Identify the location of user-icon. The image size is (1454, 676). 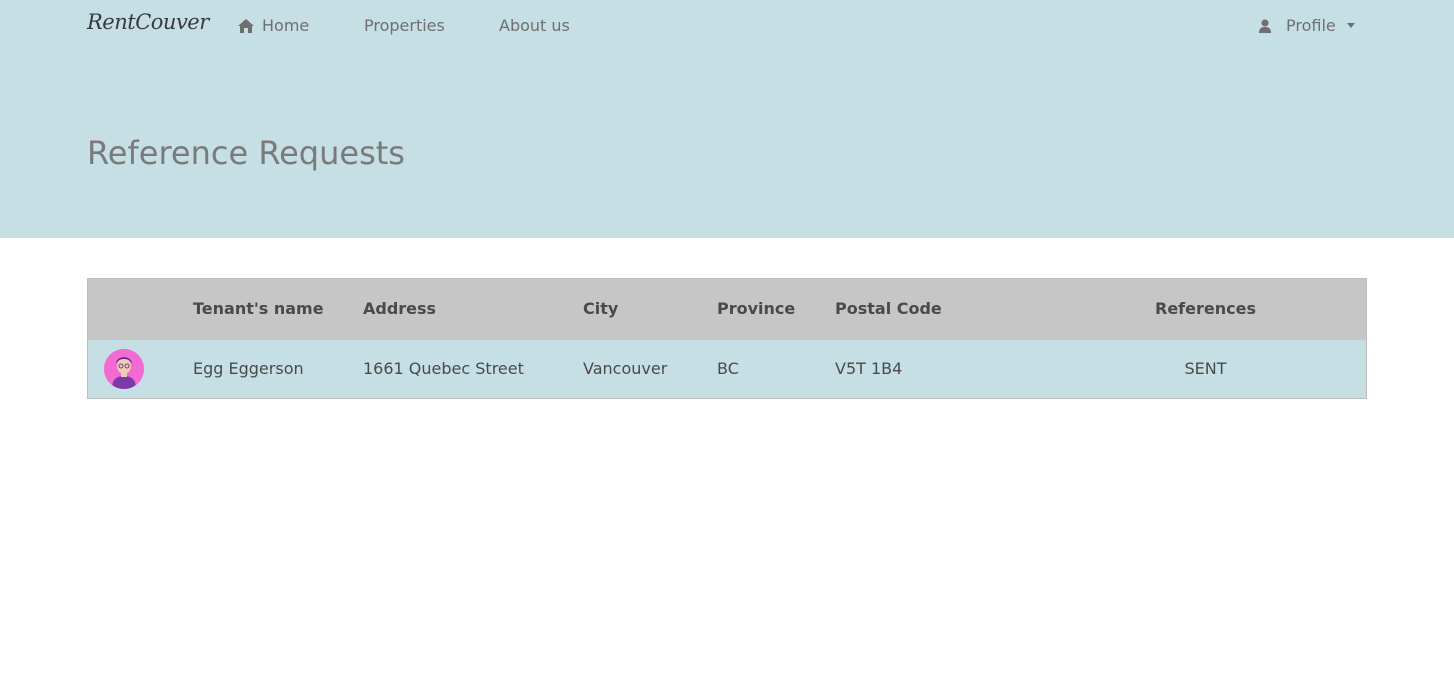
(1265, 26).